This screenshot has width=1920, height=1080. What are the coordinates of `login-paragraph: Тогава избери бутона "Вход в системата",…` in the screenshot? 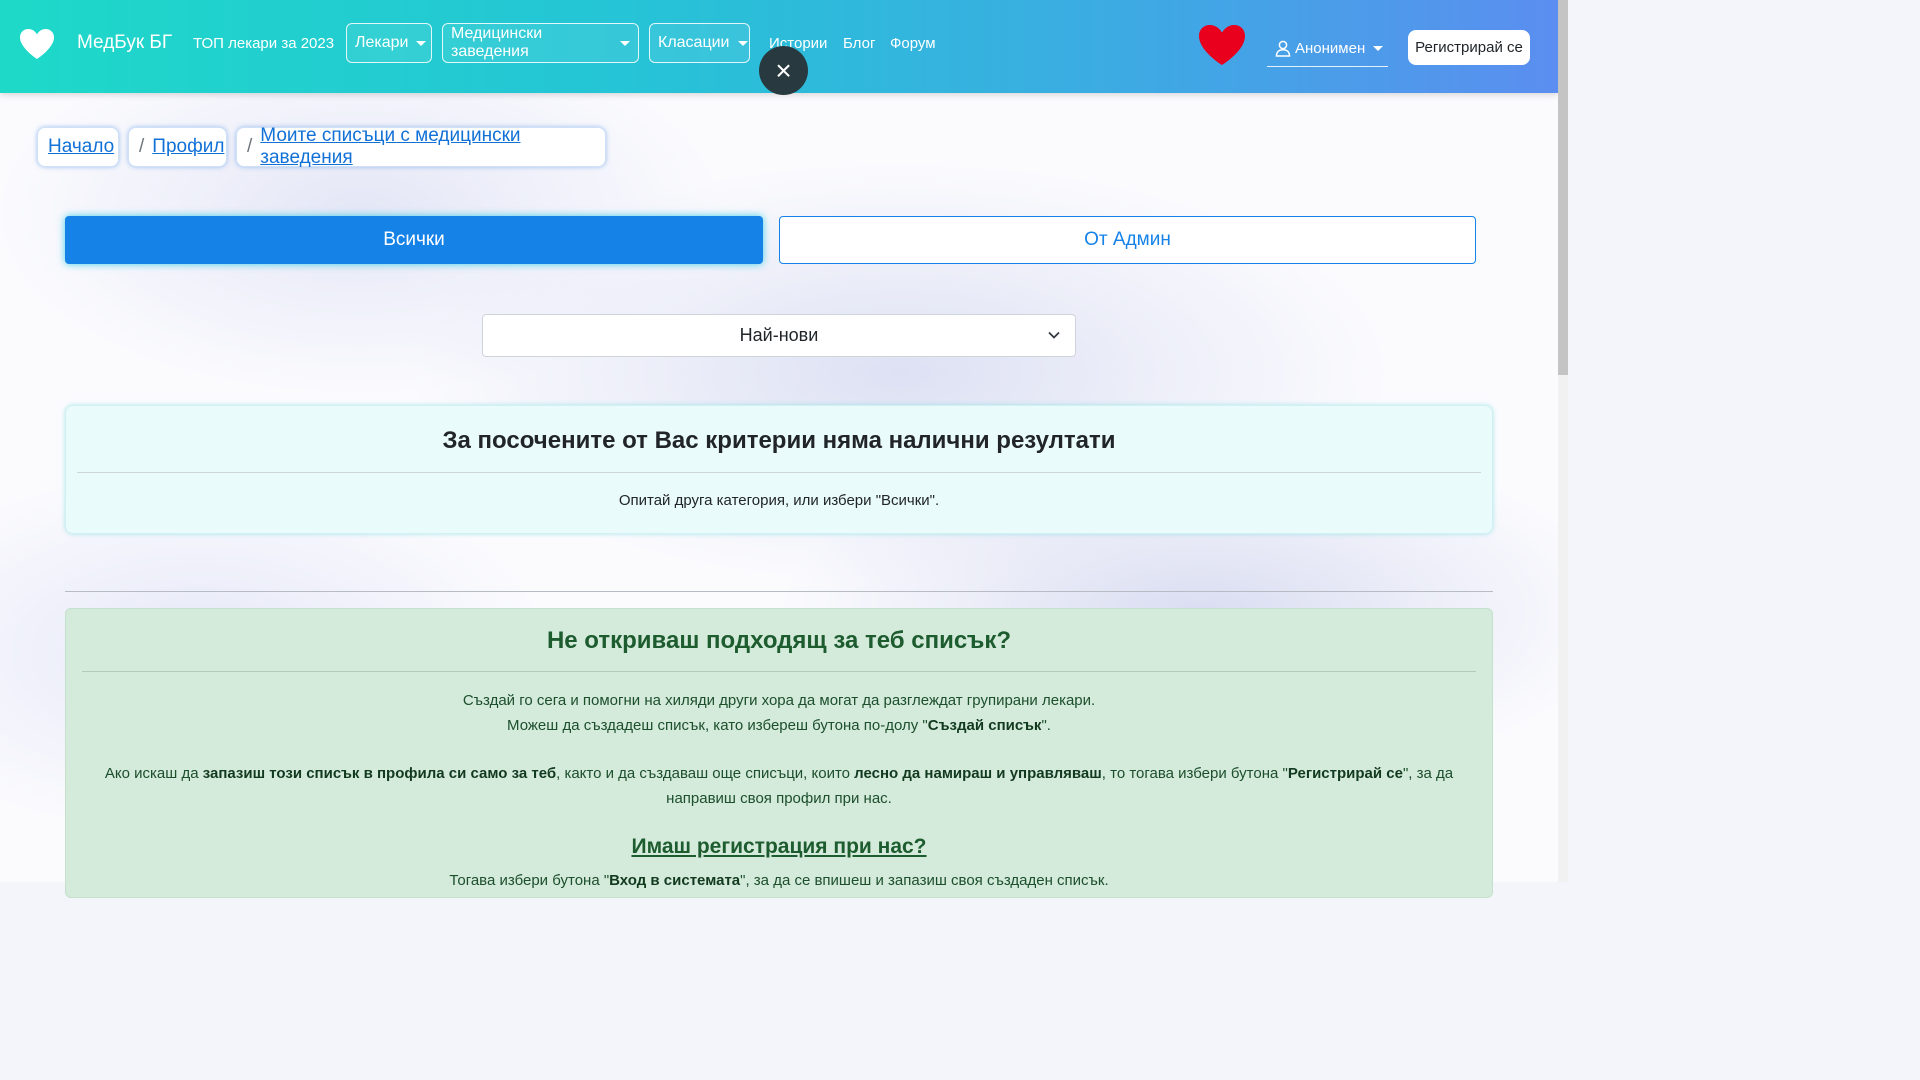 It's located at (779, 881).